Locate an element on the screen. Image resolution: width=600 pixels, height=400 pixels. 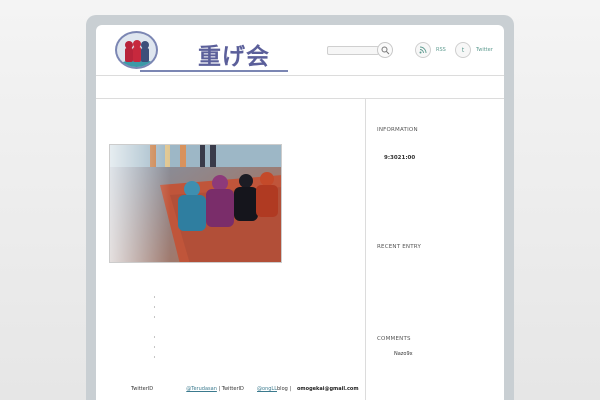
comments-heading: COMMENTS is located at coordinates (394, 339).